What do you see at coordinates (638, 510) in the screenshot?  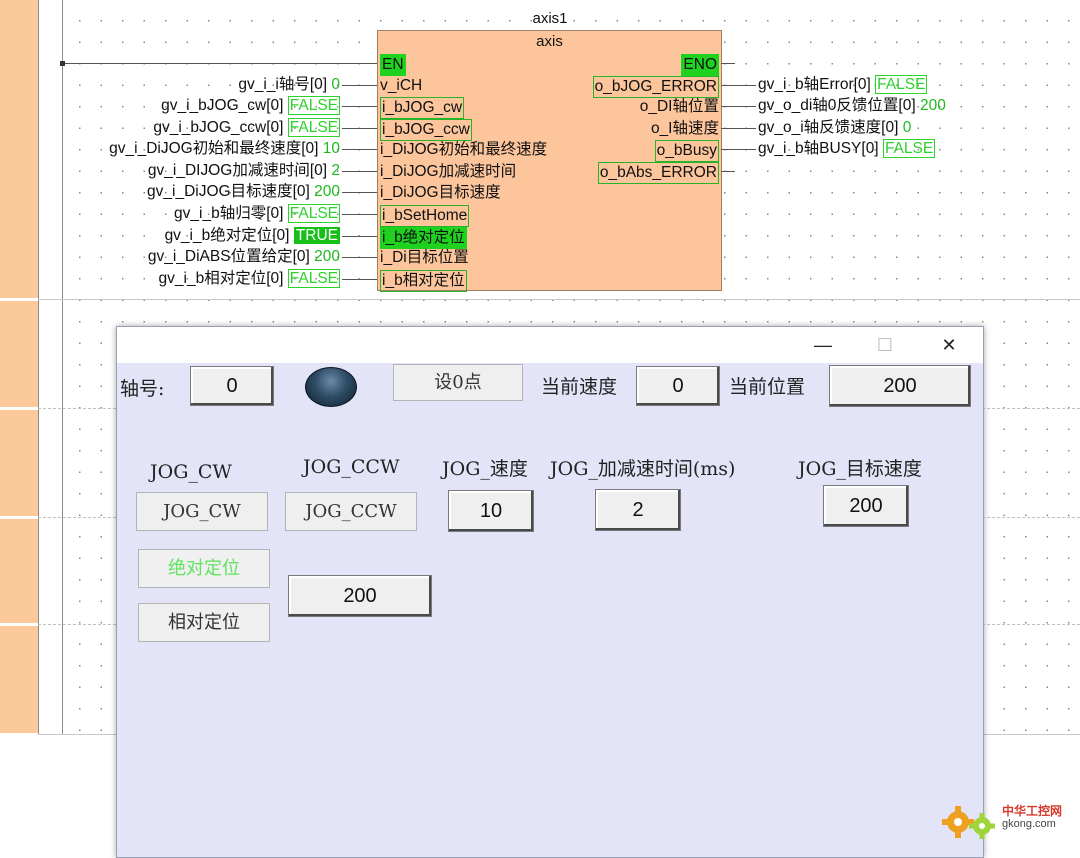 I see `jog-accel-time-input: 2` at bounding box center [638, 510].